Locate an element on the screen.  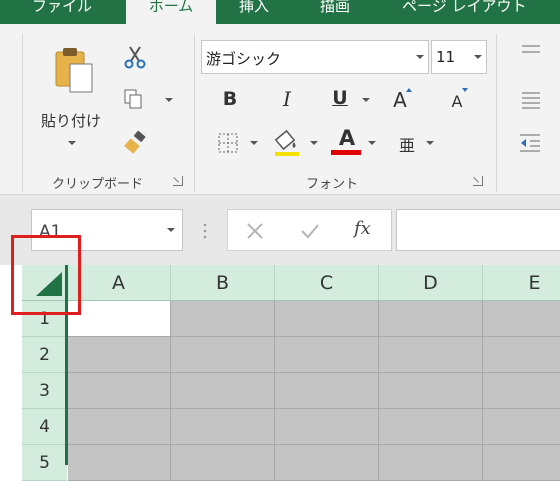
tab-file: ファイル is located at coordinates (62, 12).